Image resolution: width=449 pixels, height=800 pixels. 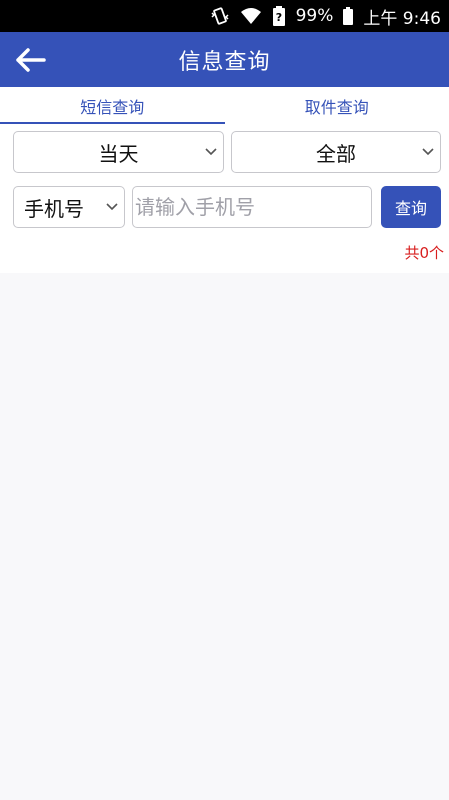 What do you see at coordinates (220, 16) in the screenshot?
I see `vibrate-icon` at bounding box center [220, 16].